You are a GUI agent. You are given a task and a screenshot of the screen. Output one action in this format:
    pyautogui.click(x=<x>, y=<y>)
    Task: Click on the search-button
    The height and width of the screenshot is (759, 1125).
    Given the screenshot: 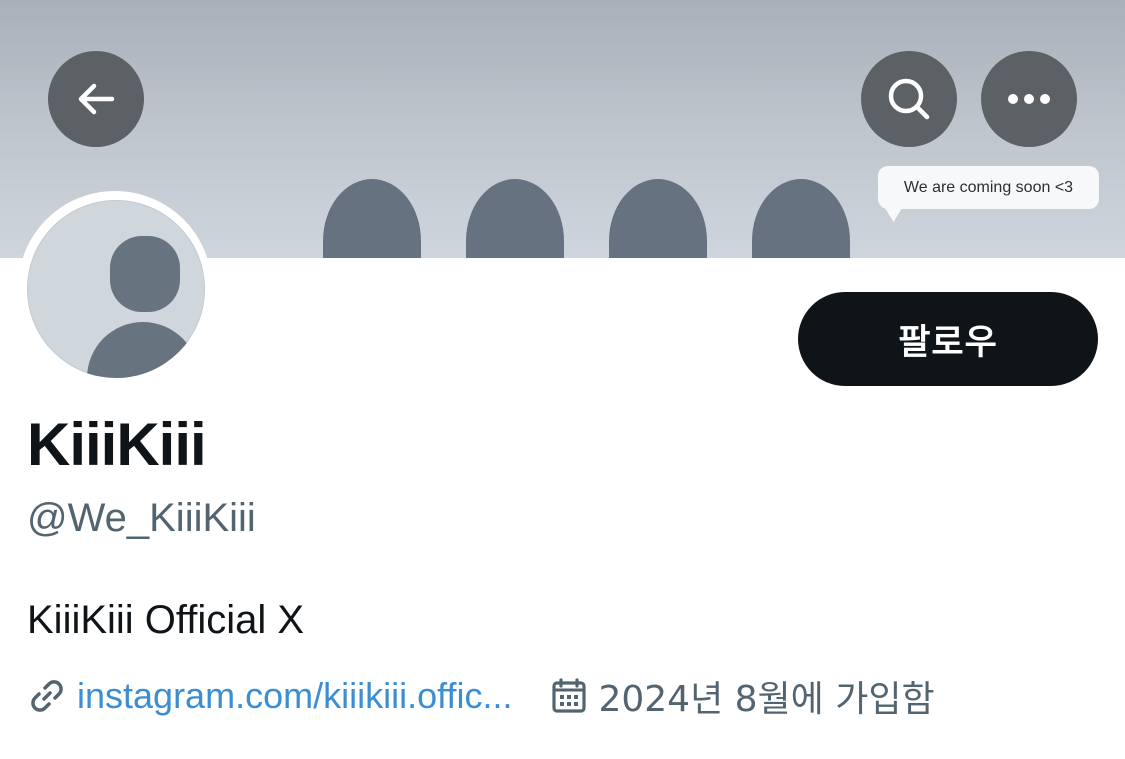 What is the action you would take?
    pyautogui.click(x=909, y=99)
    